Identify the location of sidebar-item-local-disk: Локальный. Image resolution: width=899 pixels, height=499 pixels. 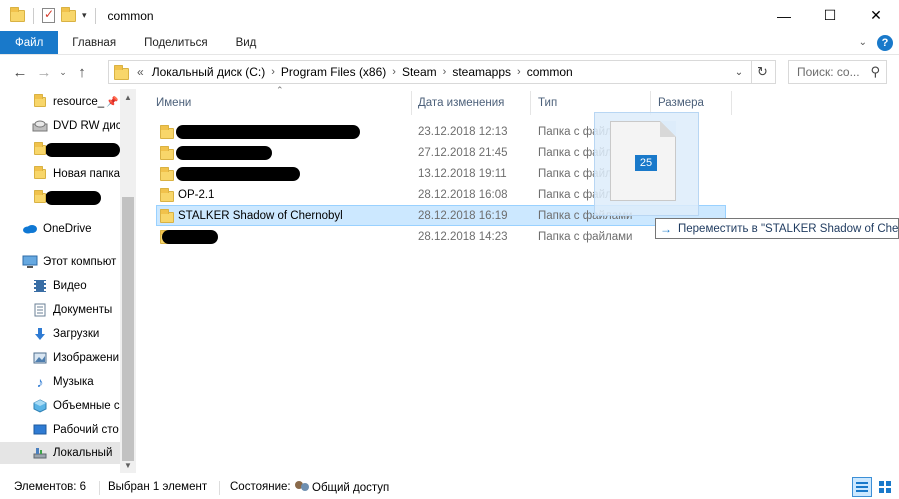
(60, 453).